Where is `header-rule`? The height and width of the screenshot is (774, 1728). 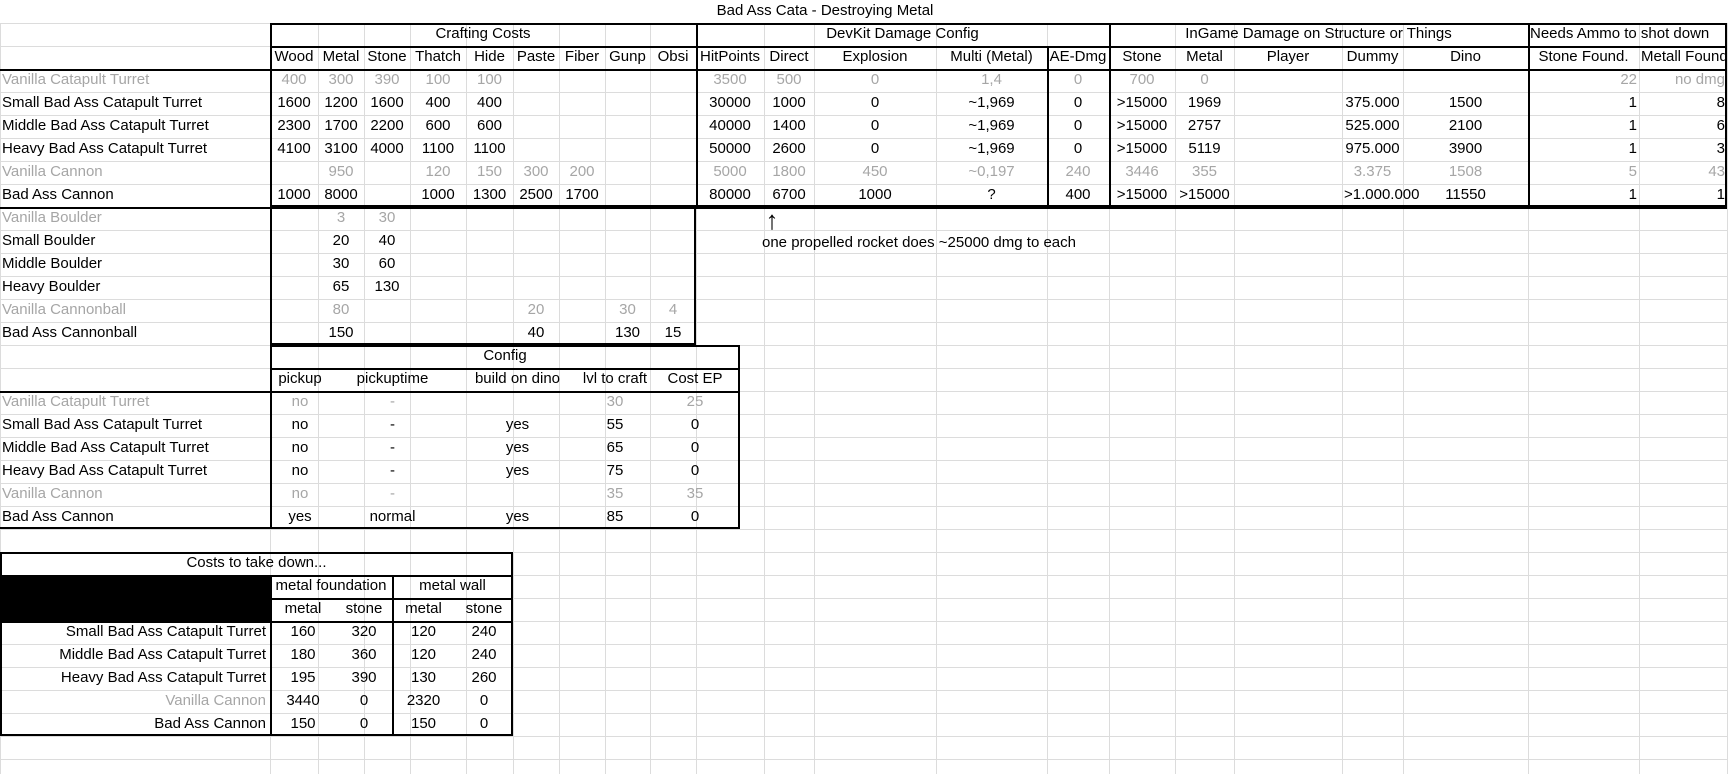
header-rule is located at coordinates (998, 47).